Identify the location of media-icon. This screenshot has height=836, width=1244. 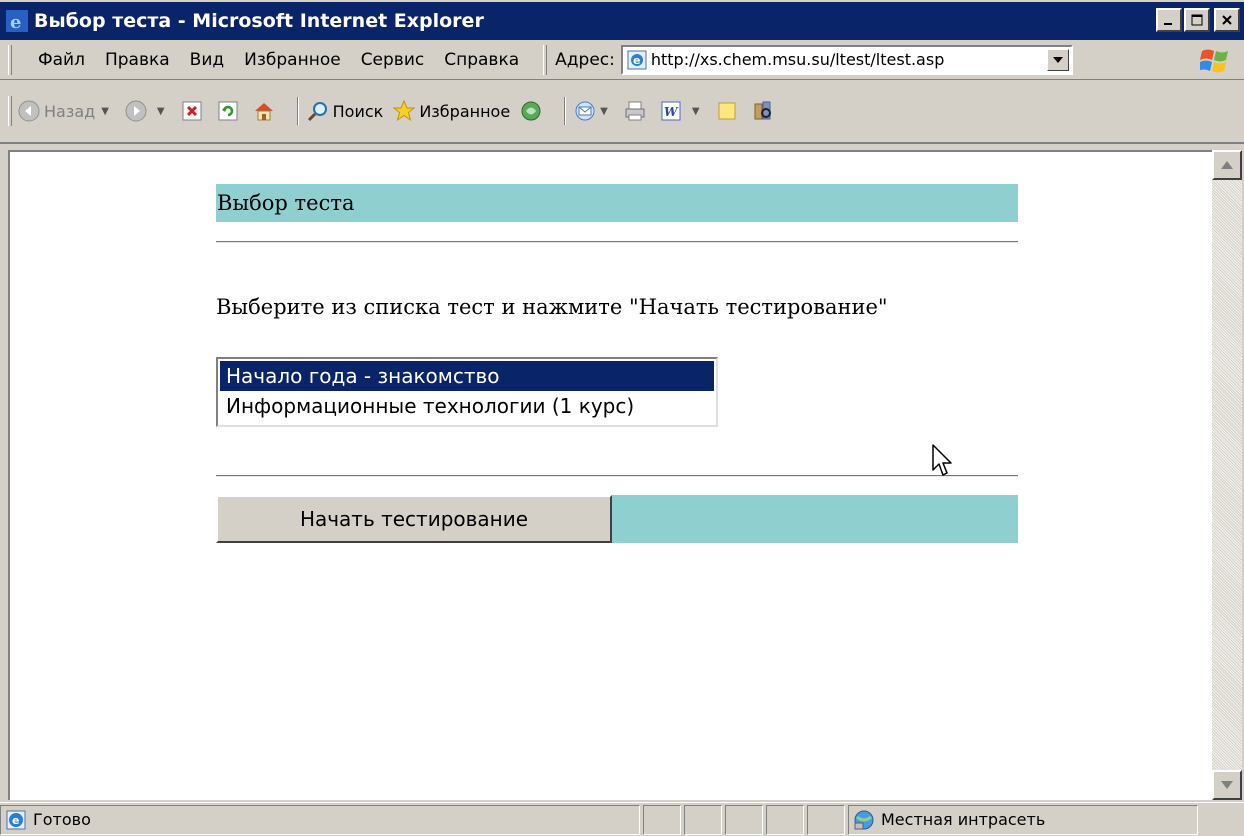
(531, 111).